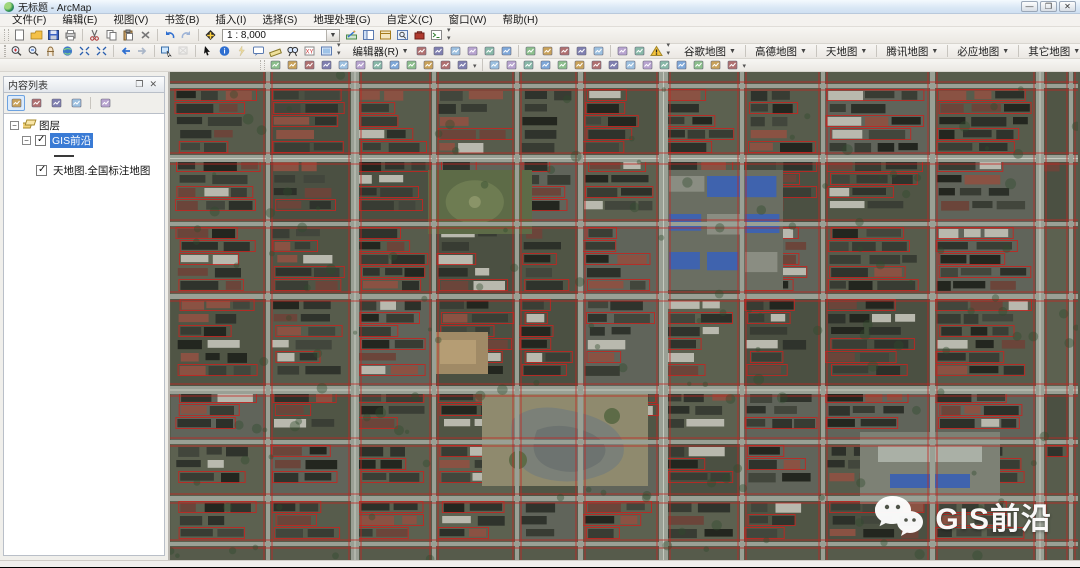 This screenshot has width=1080, height=568. What do you see at coordinates (530, 51) in the screenshot?
I see `edit-vertices-icon` at bounding box center [530, 51].